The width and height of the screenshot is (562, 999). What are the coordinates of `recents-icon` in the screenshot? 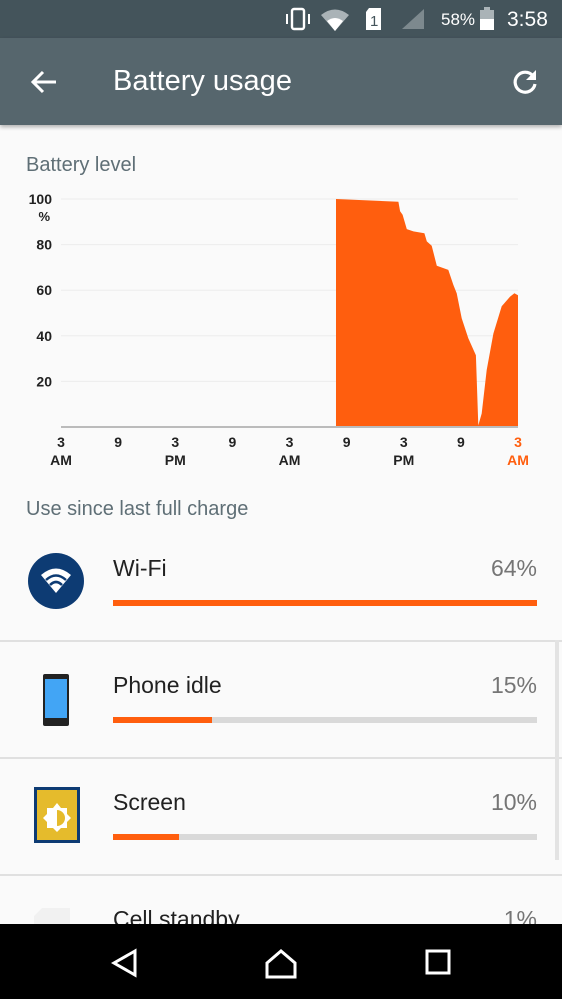 It's located at (438, 962).